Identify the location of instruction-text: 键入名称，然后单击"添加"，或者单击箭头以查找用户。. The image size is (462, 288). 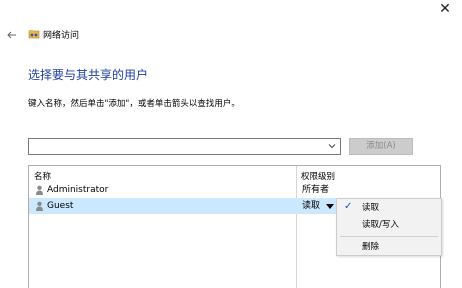
(134, 104).